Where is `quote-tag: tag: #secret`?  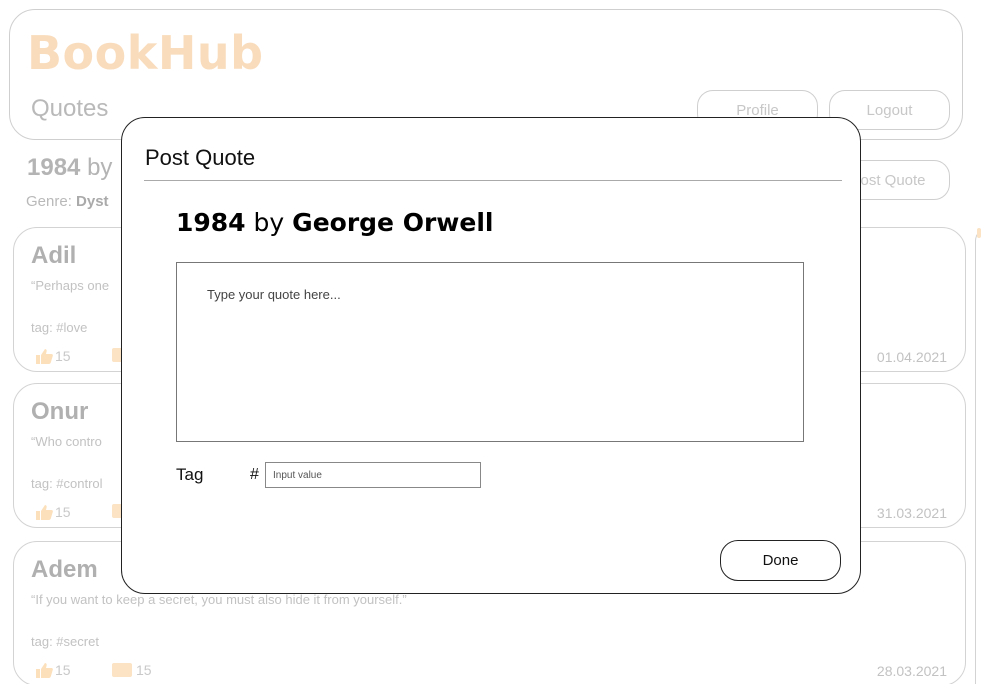
quote-tag: tag: #secret is located at coordinates (65, 641).